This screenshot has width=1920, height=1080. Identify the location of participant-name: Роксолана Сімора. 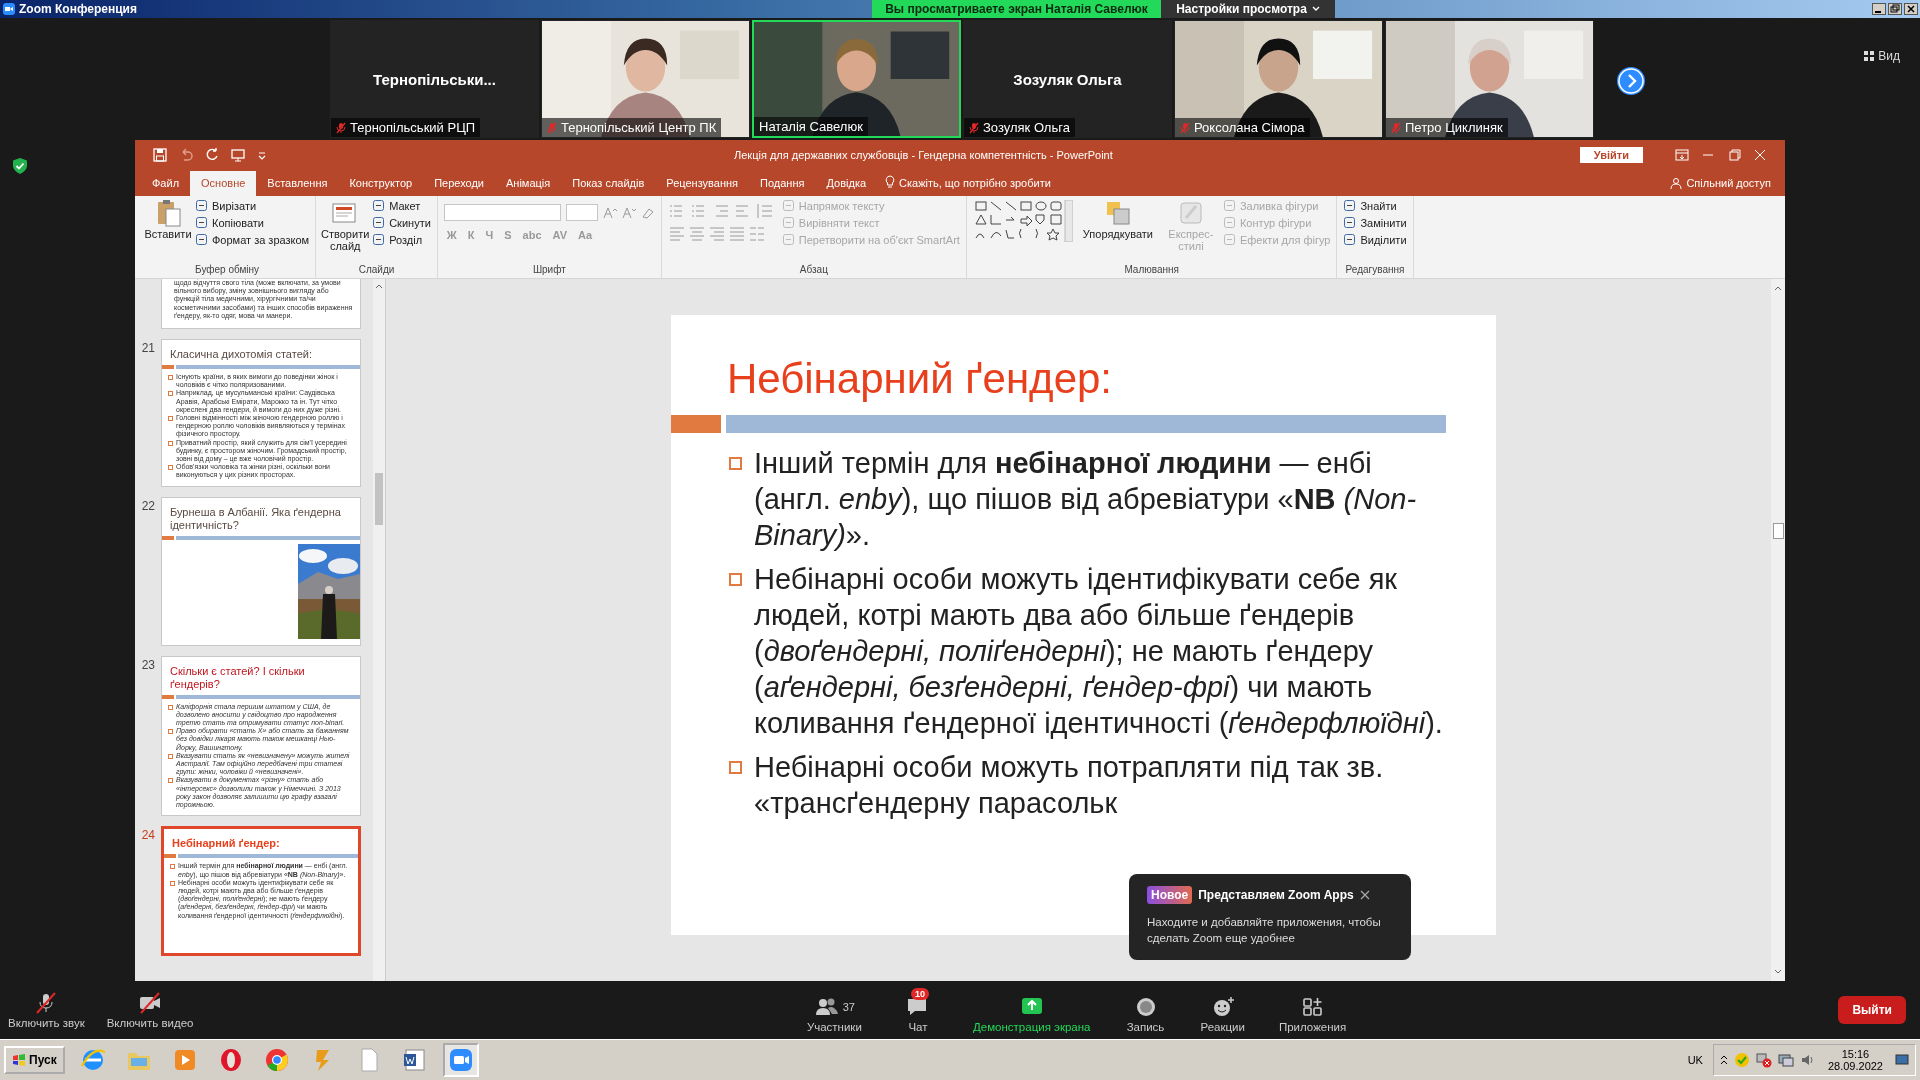
(1249, 127).